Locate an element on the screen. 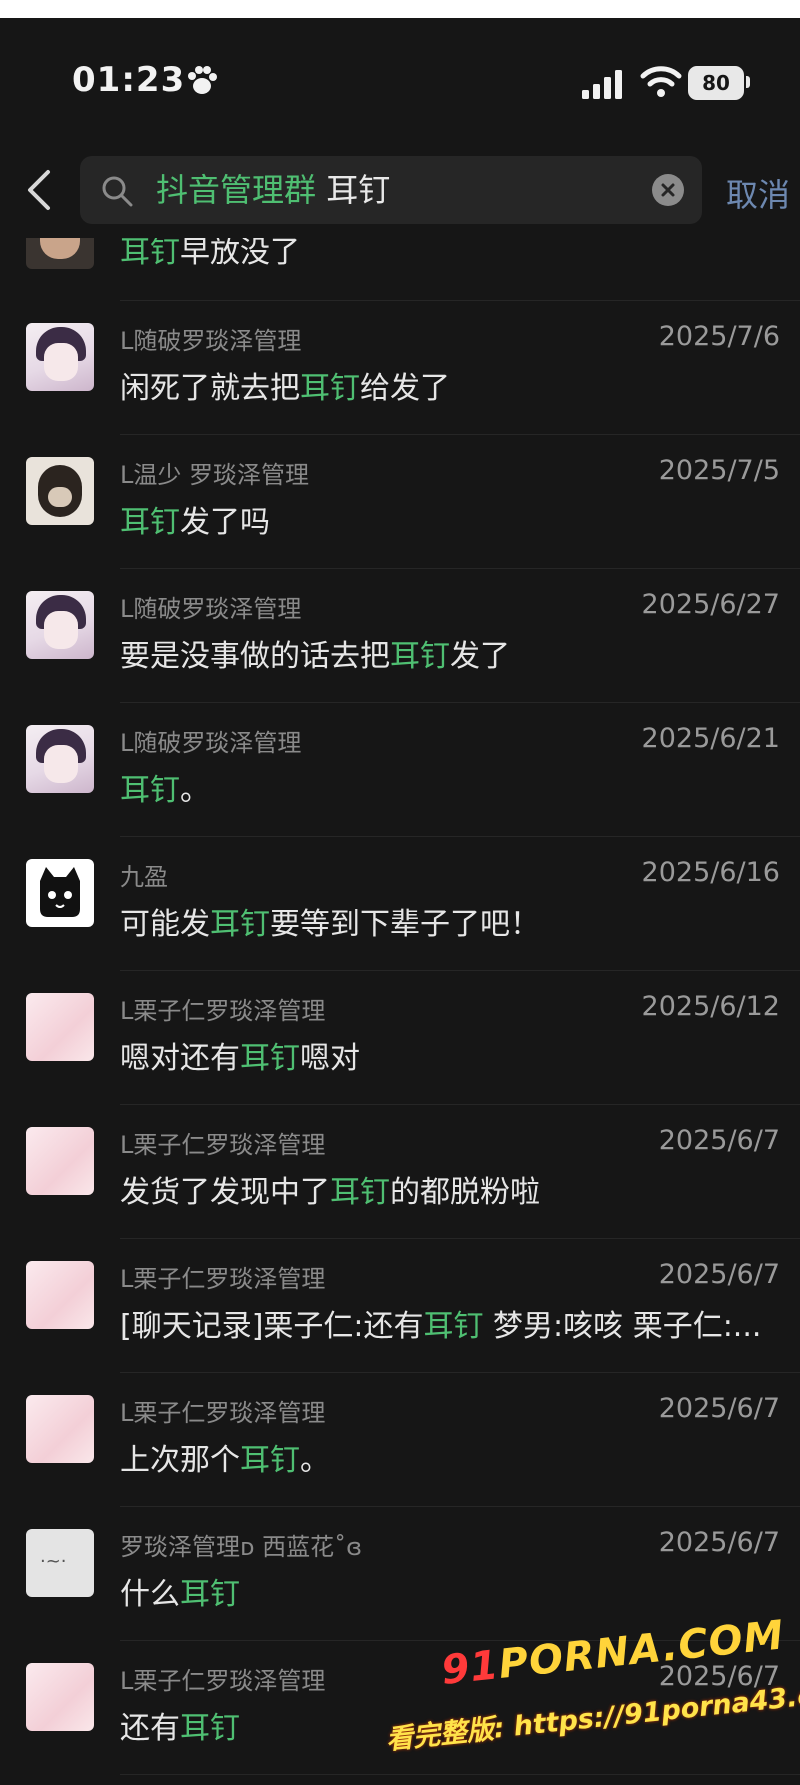  message-text-after: 早放没了 is located at coordinates (240, 252).